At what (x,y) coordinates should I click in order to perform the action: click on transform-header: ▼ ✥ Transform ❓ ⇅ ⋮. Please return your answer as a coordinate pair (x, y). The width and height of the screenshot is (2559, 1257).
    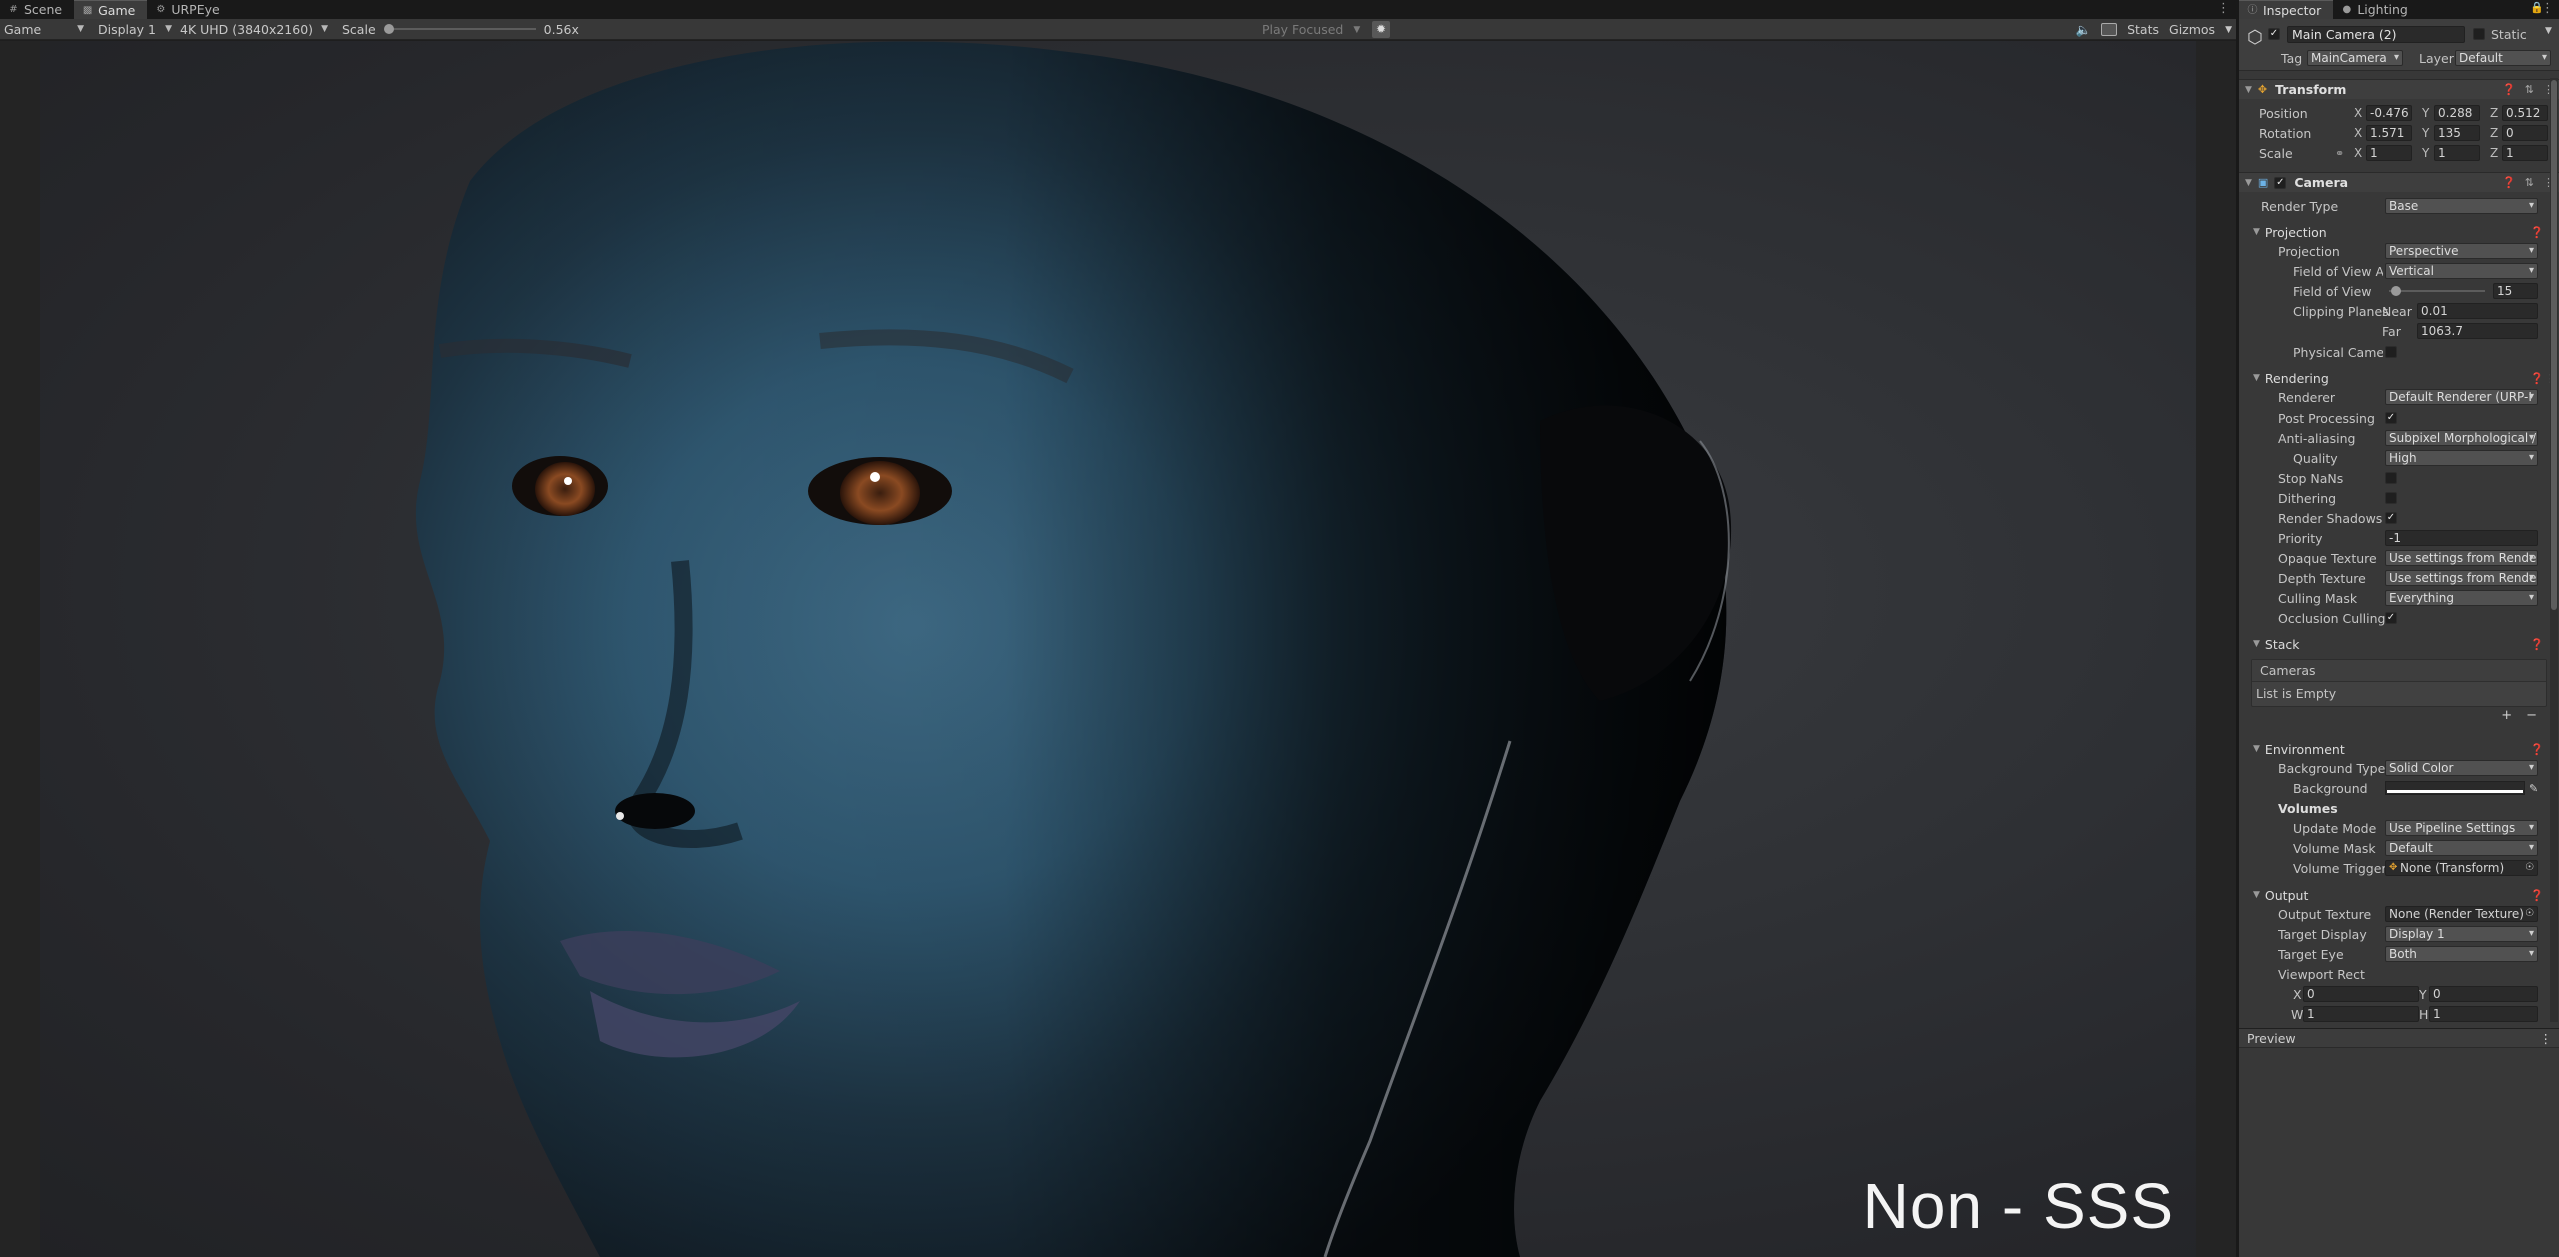
    Looking at the image, I should click on (2399, 89).